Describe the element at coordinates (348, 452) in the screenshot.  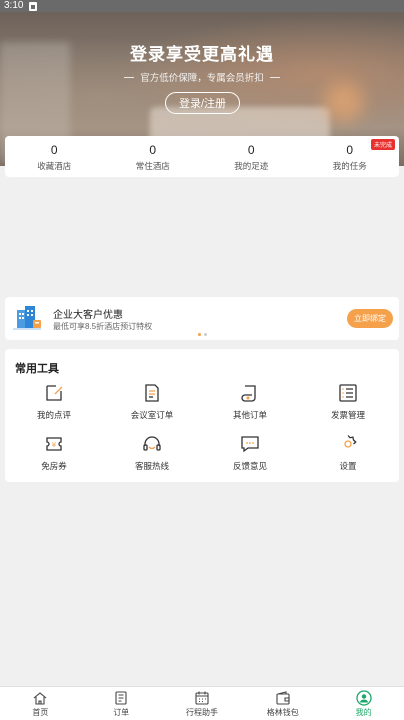
I see `tool-settings: 设置` at that location.